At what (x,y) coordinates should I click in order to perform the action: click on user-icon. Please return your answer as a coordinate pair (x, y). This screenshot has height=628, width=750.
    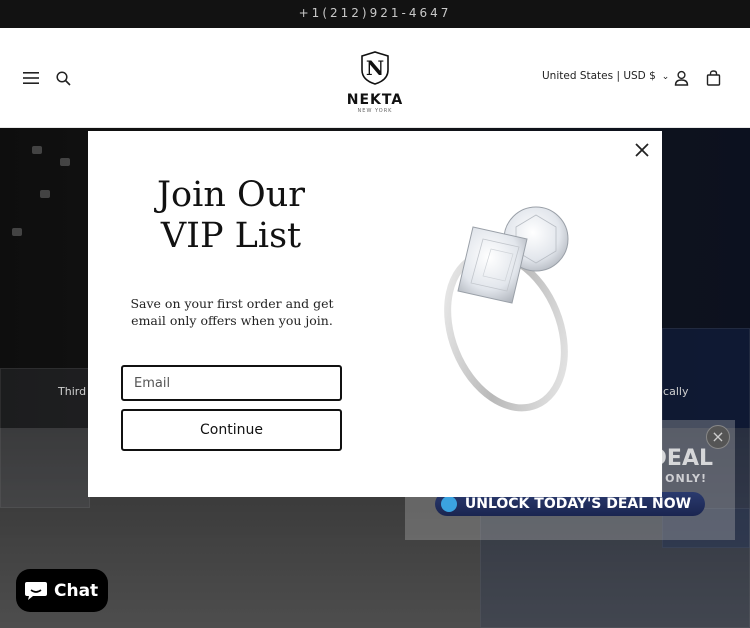
    Looking at the image, I should click on (681, 78).